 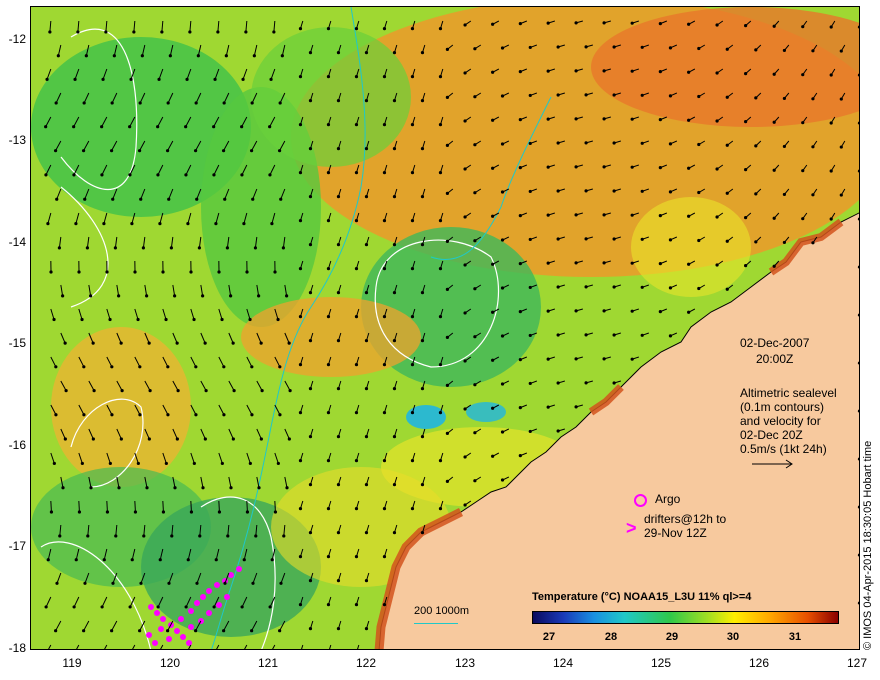 What do you see at coordinates (170, 663) in the screenshot?
I see `lon-tick: 120` at bounding box center [170, 663].